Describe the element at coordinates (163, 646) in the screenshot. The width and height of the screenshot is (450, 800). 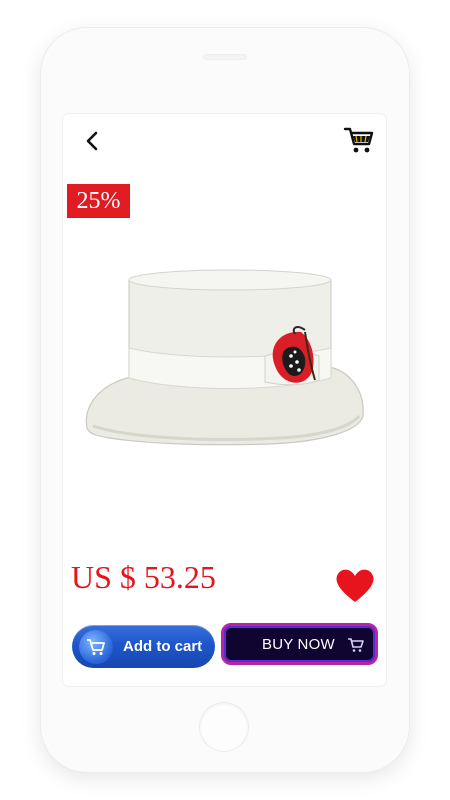
I see `add-to-cart-label: Add to cart` at that location.